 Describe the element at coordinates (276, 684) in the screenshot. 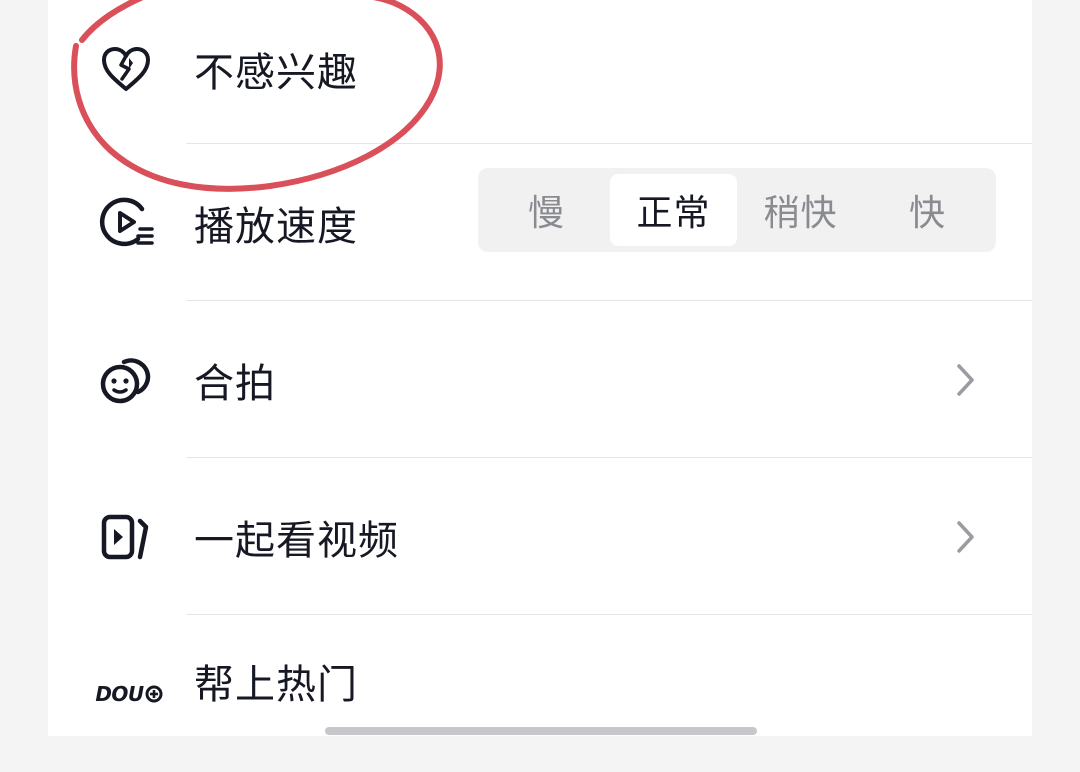

I see `promote-label: 帮上热门` at that location.